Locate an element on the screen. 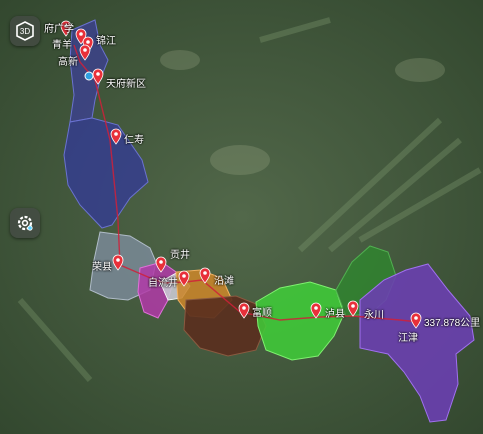 The width and height of the screenshot is (483, 434). label-renshou: 仁寿 is located at coordinates (134, 140).